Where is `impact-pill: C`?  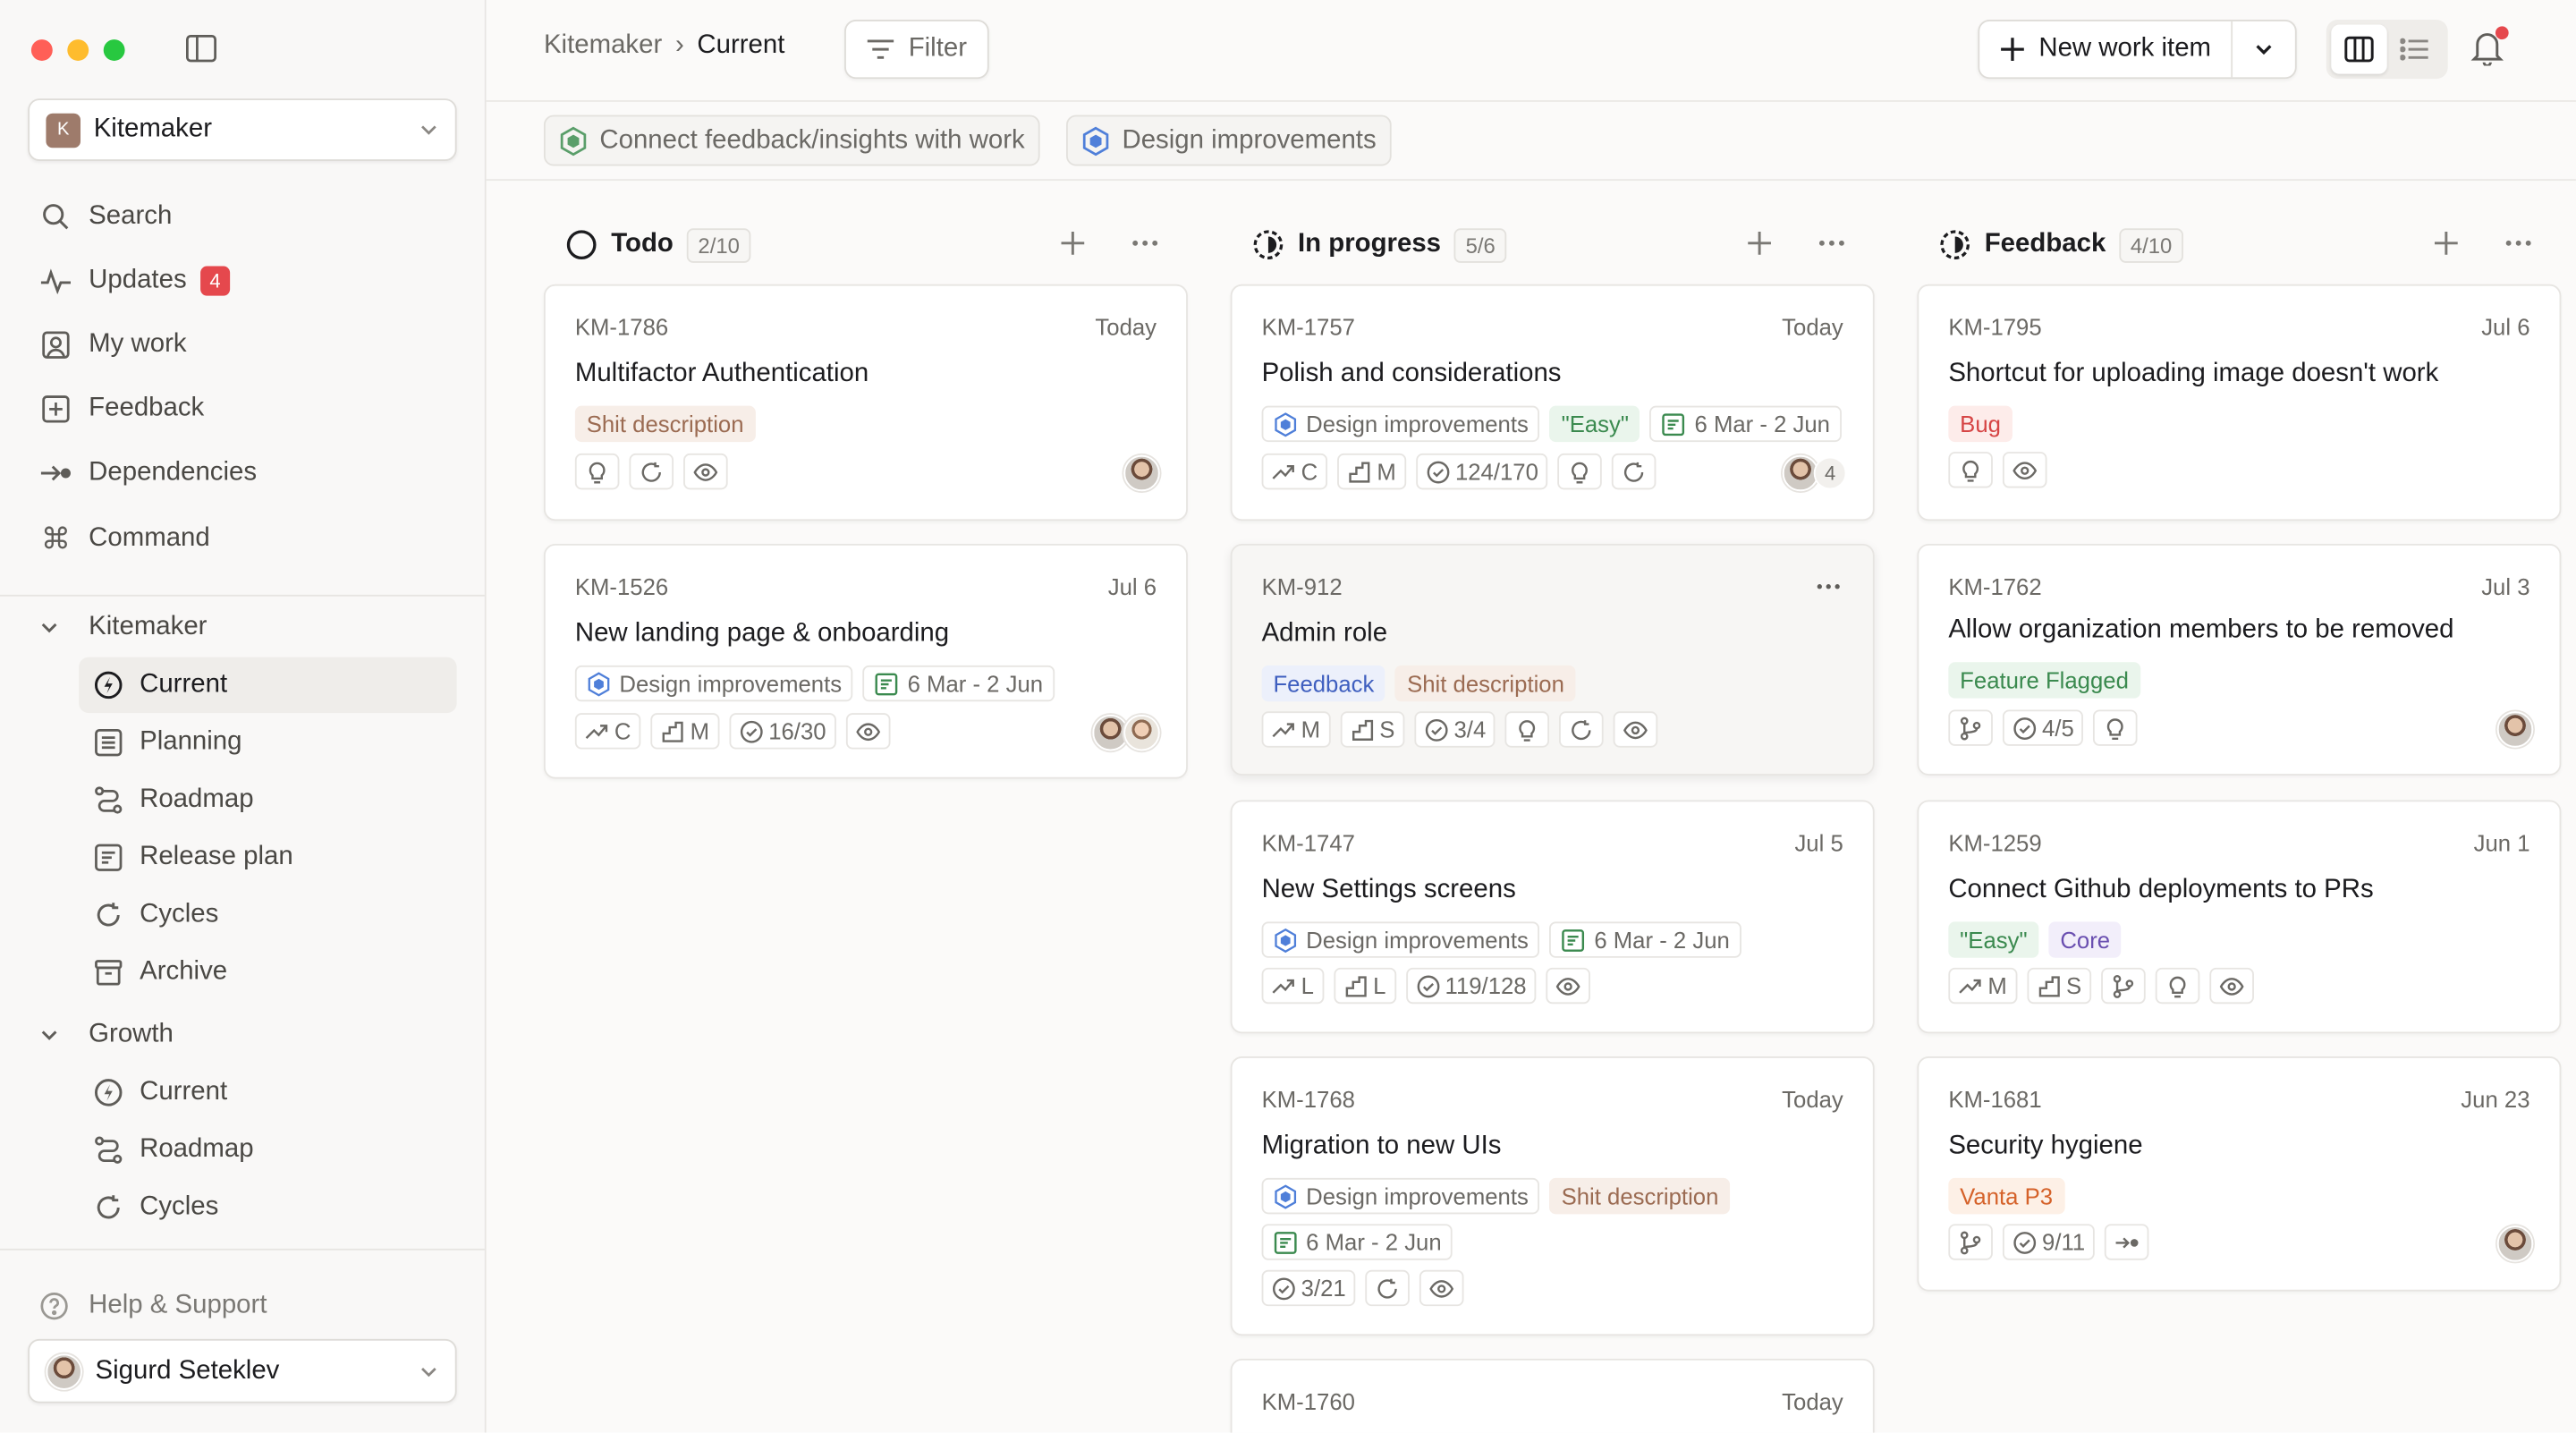
impact-pill: C is located at coordinates (1294, 471).